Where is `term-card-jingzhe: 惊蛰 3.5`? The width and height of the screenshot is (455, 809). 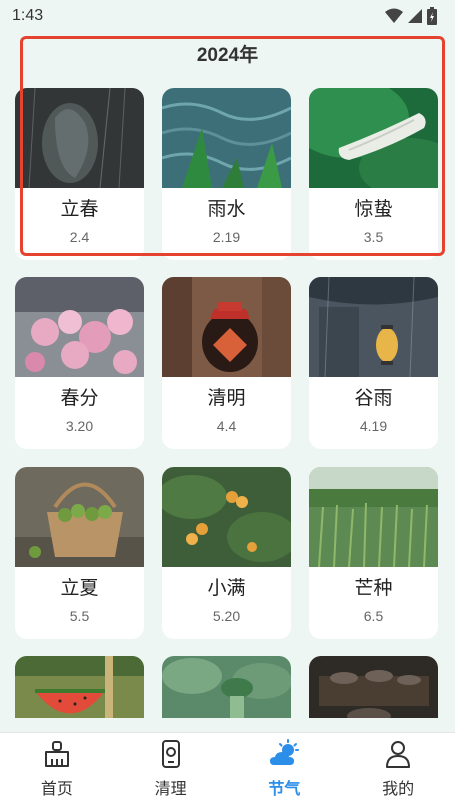 term-card-jingzhe: 惊蛰 3.5 is located at coordinates (373, 174).